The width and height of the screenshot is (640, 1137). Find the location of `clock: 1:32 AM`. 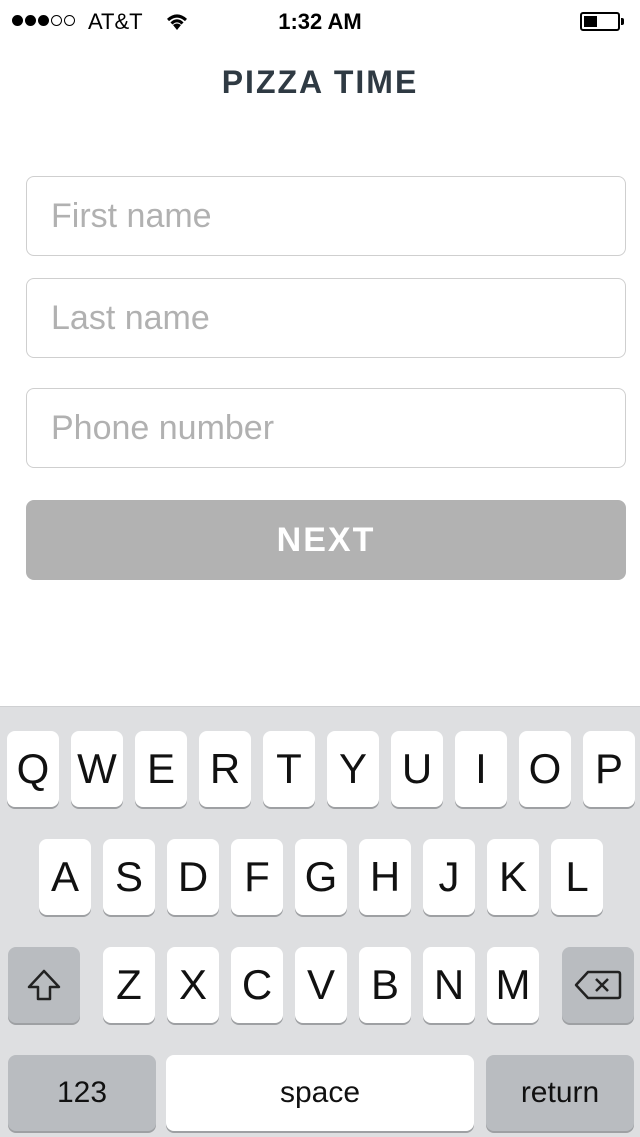

clock: 1:32 AM is located at coordinates (320, 21).